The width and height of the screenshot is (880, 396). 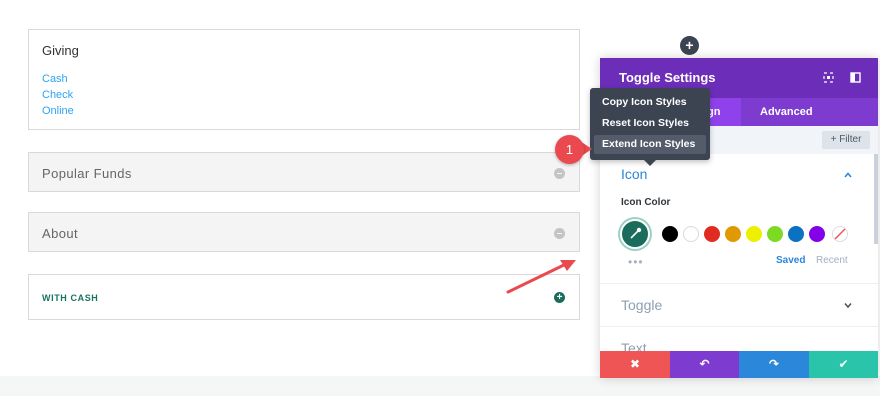 What do you see at coordinates (754, 234) in the screenshot?
I see `color-swatch-yellow` at bounding box center [754, 234].